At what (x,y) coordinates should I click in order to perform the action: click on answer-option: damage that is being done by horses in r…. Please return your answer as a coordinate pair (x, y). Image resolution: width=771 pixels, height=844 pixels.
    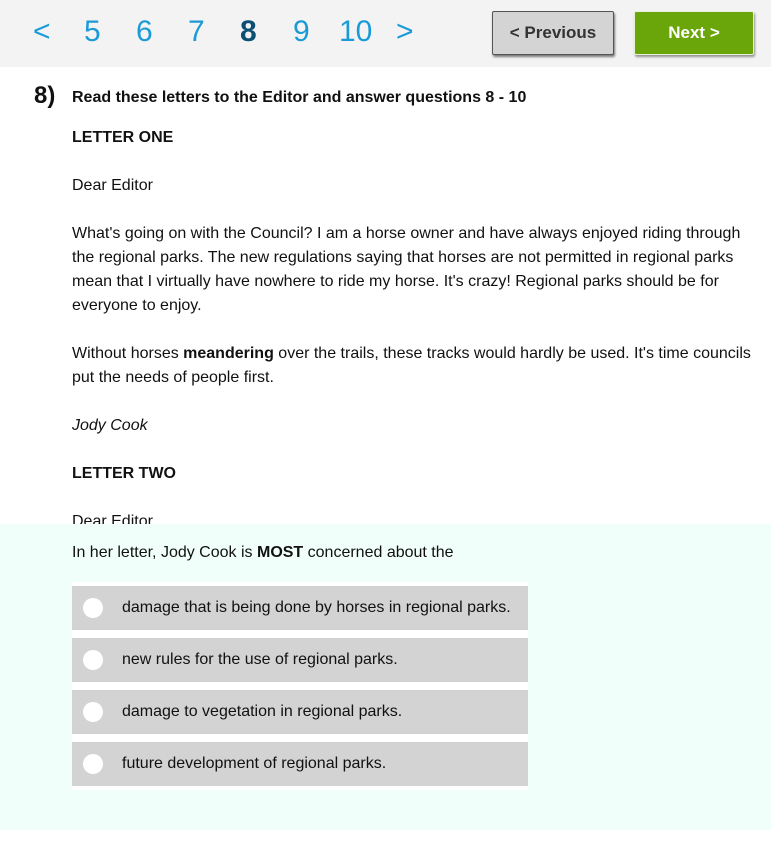
    Looking at the image, I should click on (300, 608).